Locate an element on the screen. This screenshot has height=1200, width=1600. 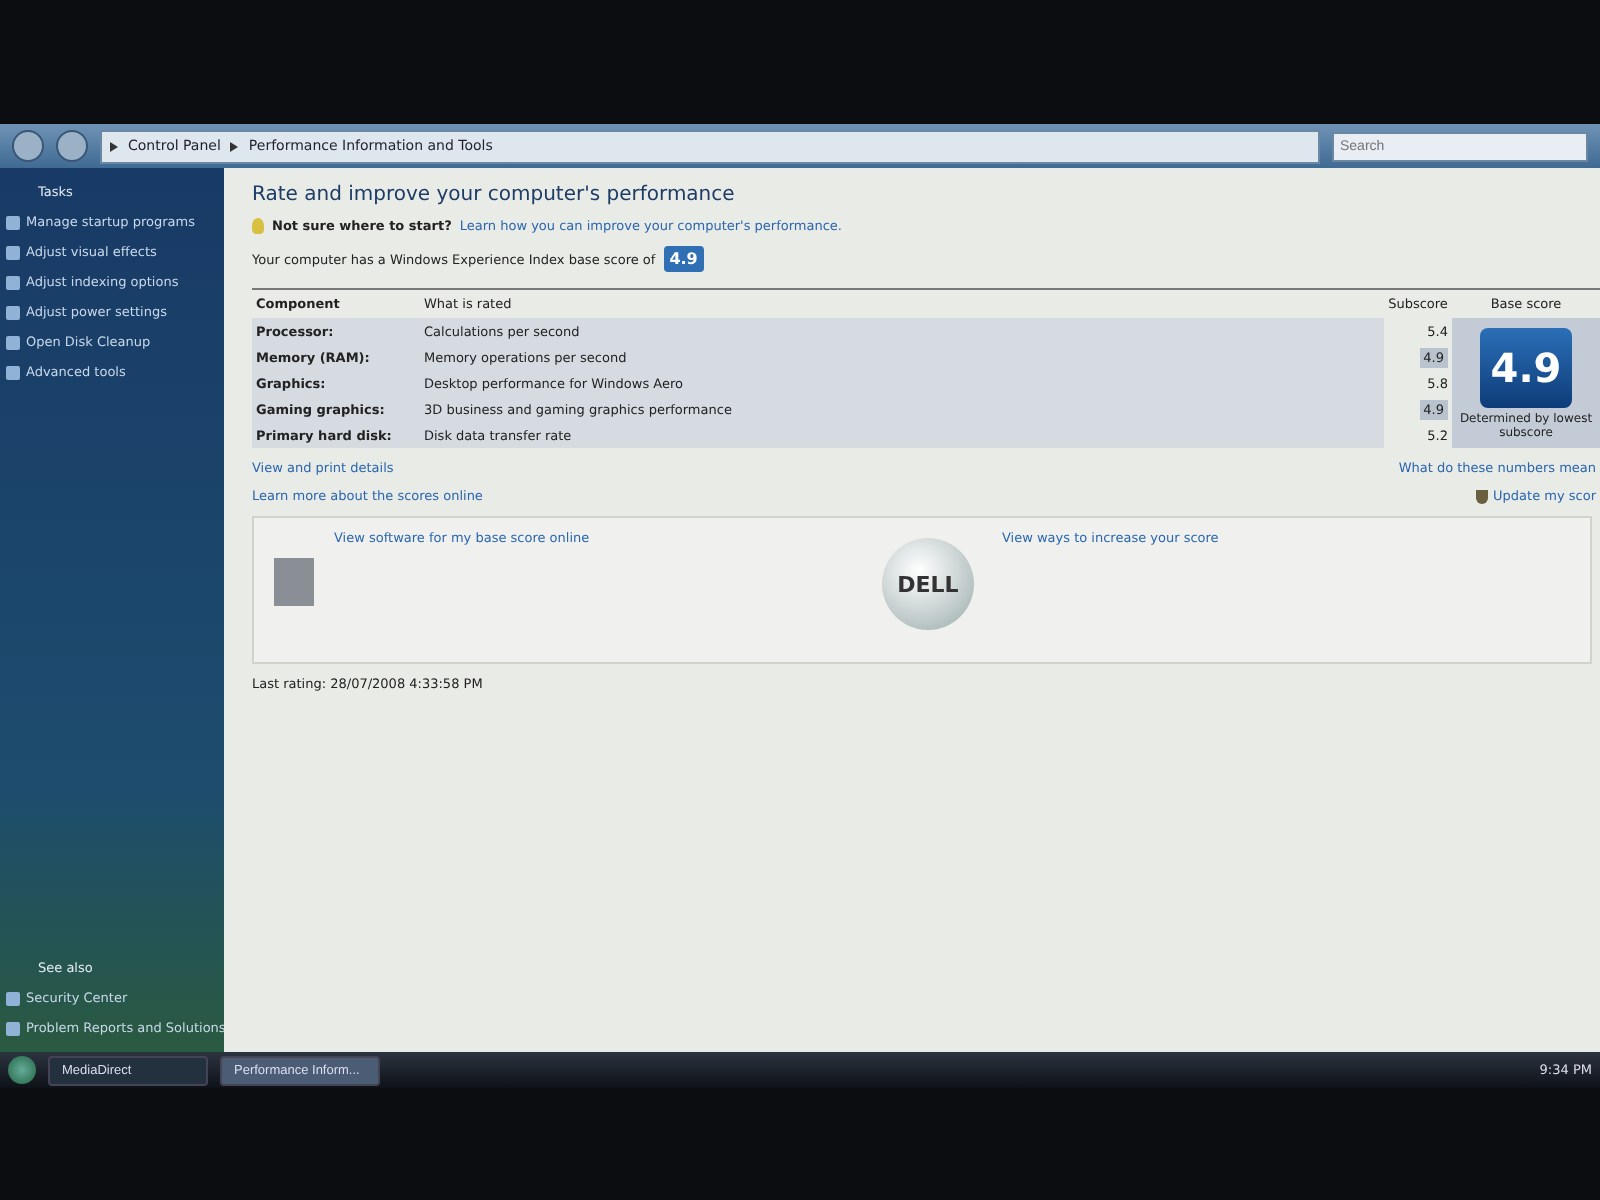
page-title: Rate and improve your computer's performance is located at coordinates (494, 195).